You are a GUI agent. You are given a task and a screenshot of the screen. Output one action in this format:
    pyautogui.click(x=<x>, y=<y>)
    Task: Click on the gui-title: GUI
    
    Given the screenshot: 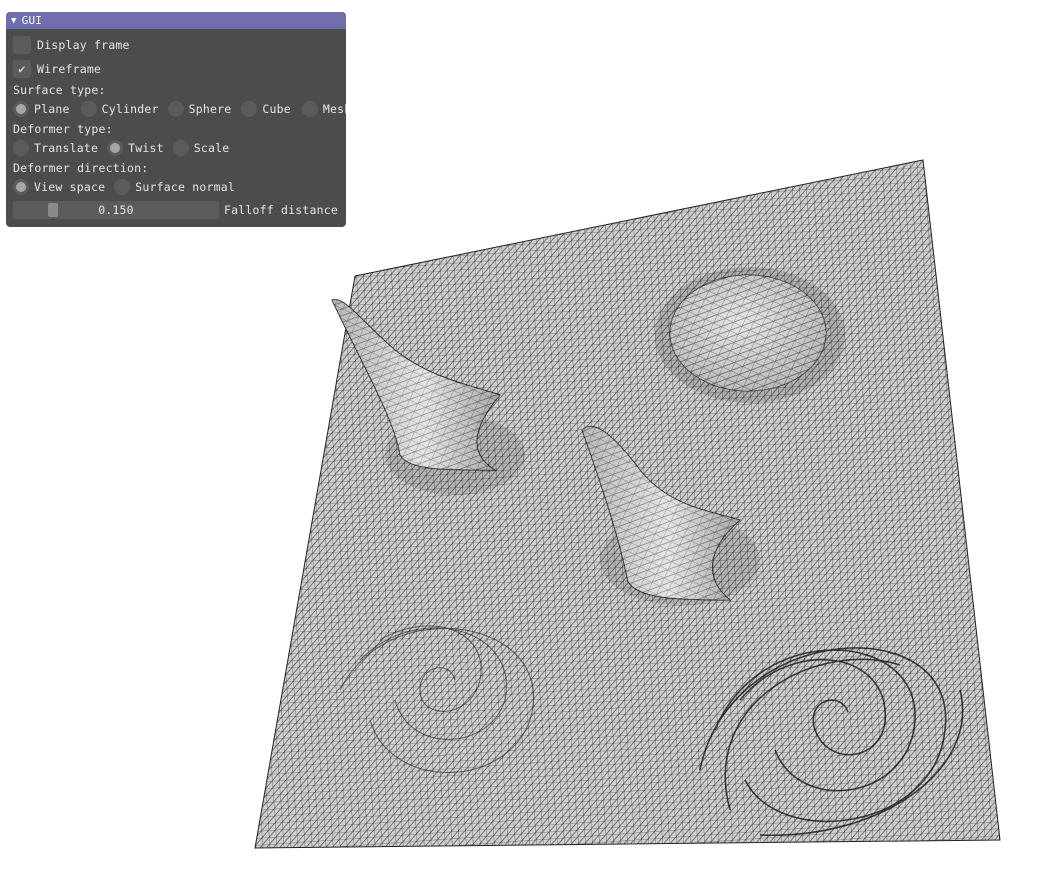 What is the action you would take?
    pyautogui.click(x=32, y=20)
    